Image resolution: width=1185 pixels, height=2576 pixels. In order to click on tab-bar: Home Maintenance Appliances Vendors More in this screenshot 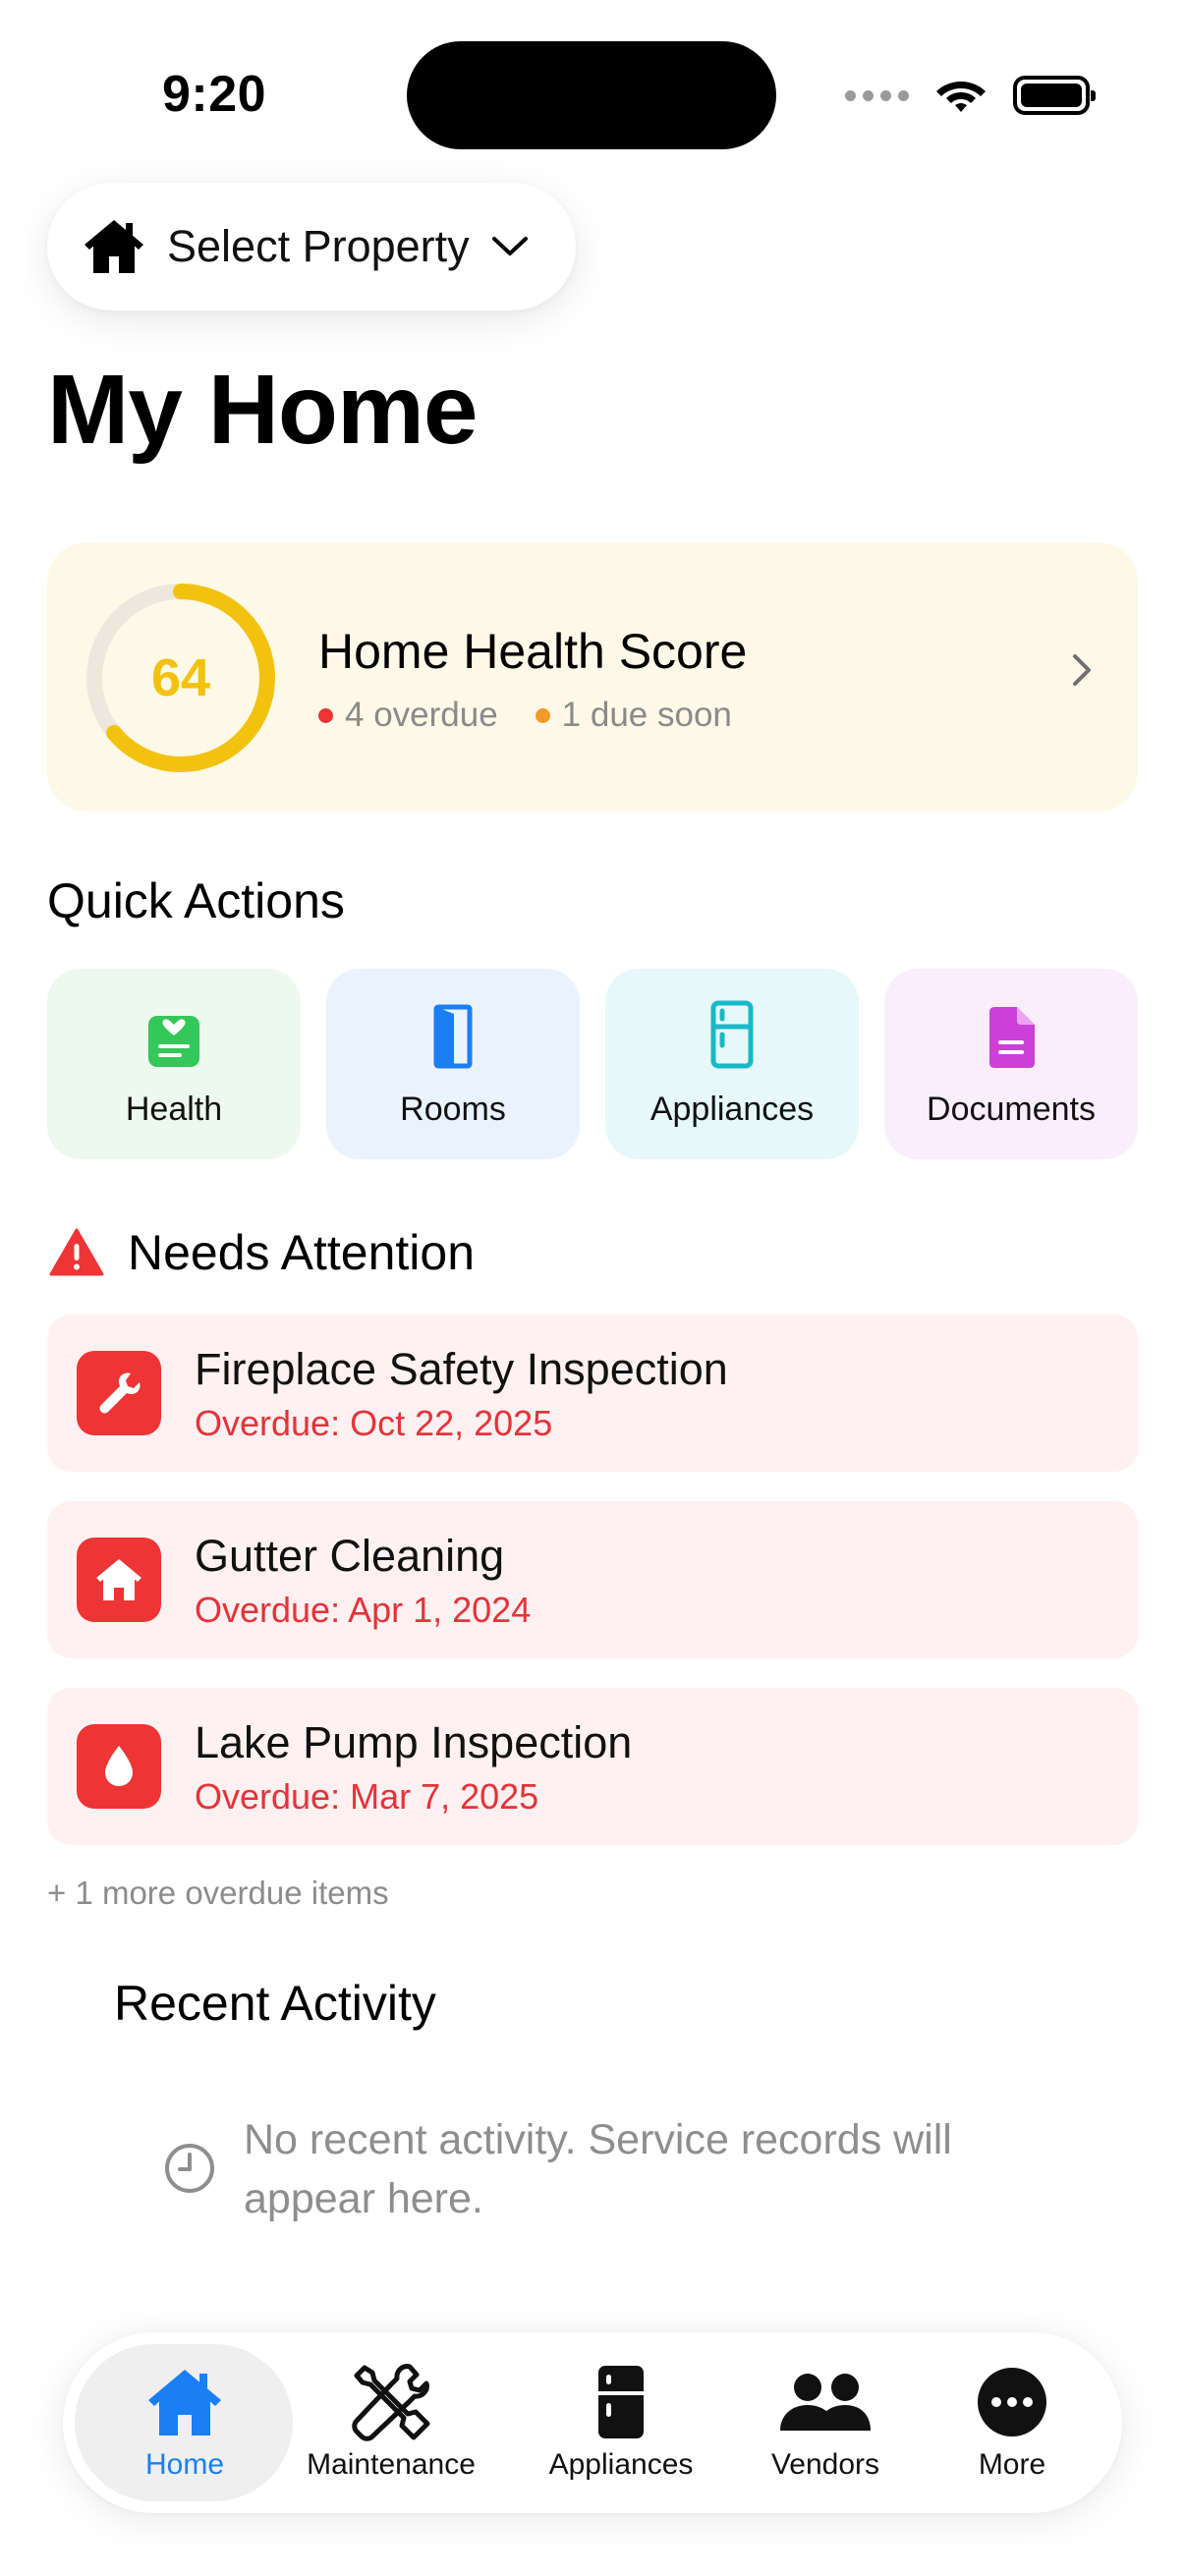, I will do `click(592, 2422)`.